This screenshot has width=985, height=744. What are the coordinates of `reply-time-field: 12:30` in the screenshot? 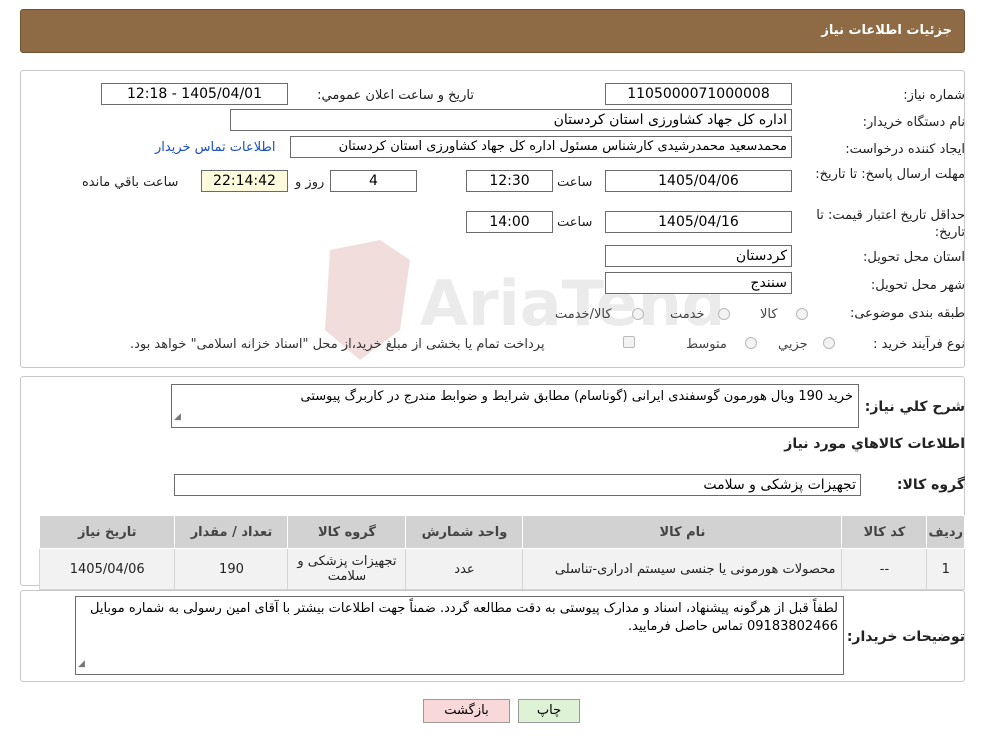 It's located at (509, 181).